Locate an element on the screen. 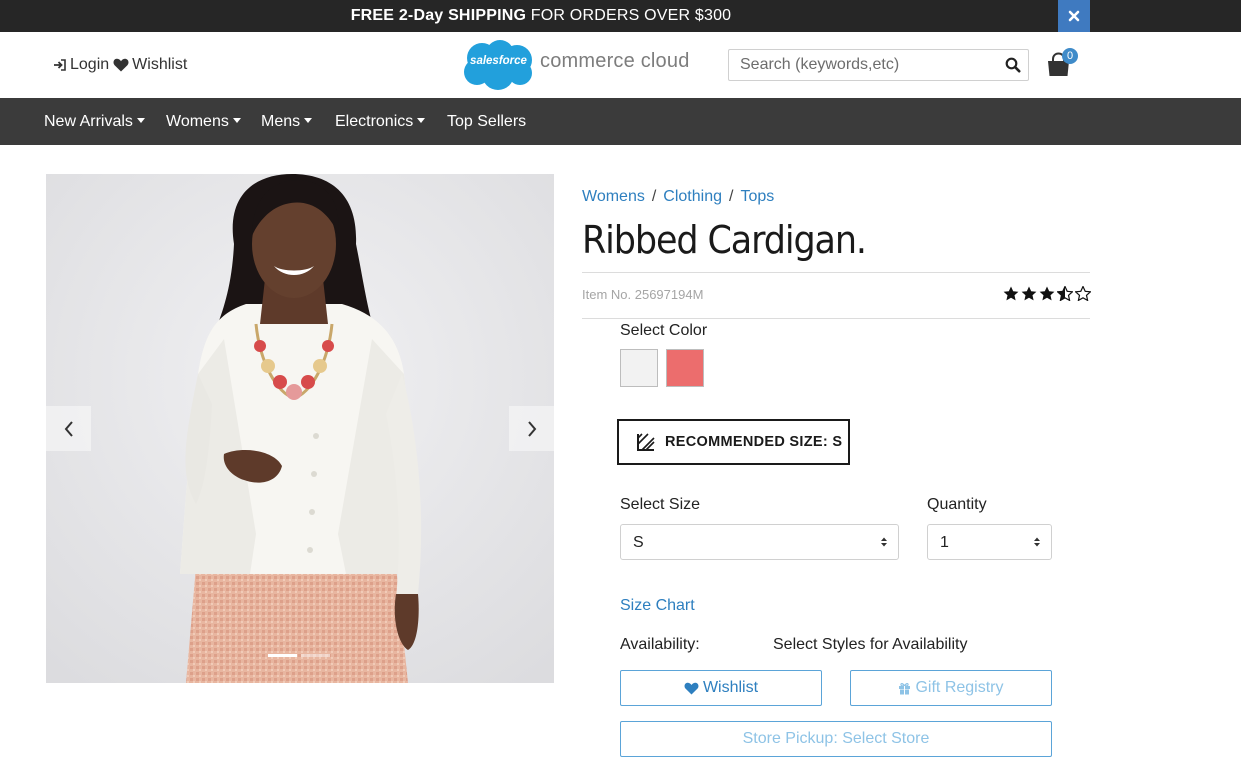 This screenshot has width=1241, height=757. star-half-icon is located at coordinates (1065, 293).